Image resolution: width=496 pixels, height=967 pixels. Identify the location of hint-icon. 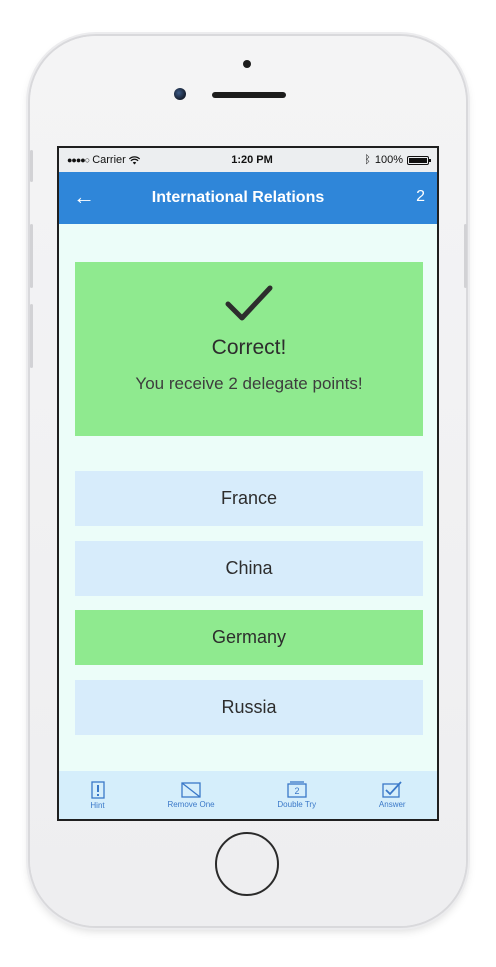
(97, 789).